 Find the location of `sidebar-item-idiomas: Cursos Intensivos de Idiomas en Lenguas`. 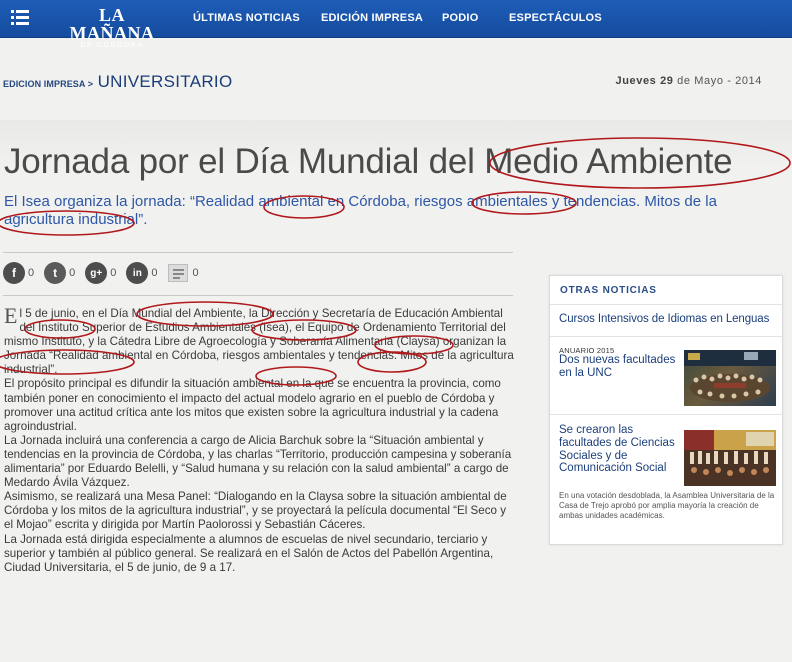

sidebar-item-idiomas: Cursos Intensivos de Idiomas en Lenguas is located at coordinates (664, 319).